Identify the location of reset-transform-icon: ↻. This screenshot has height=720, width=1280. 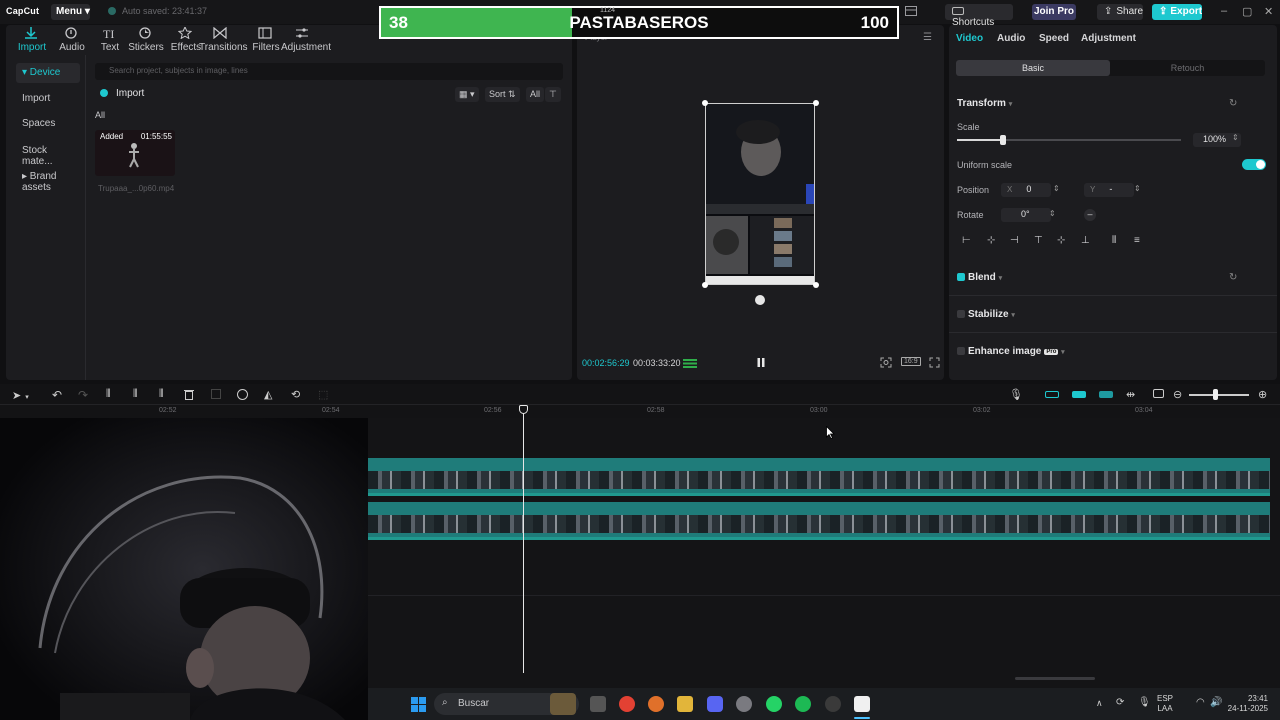
(1233, 103).